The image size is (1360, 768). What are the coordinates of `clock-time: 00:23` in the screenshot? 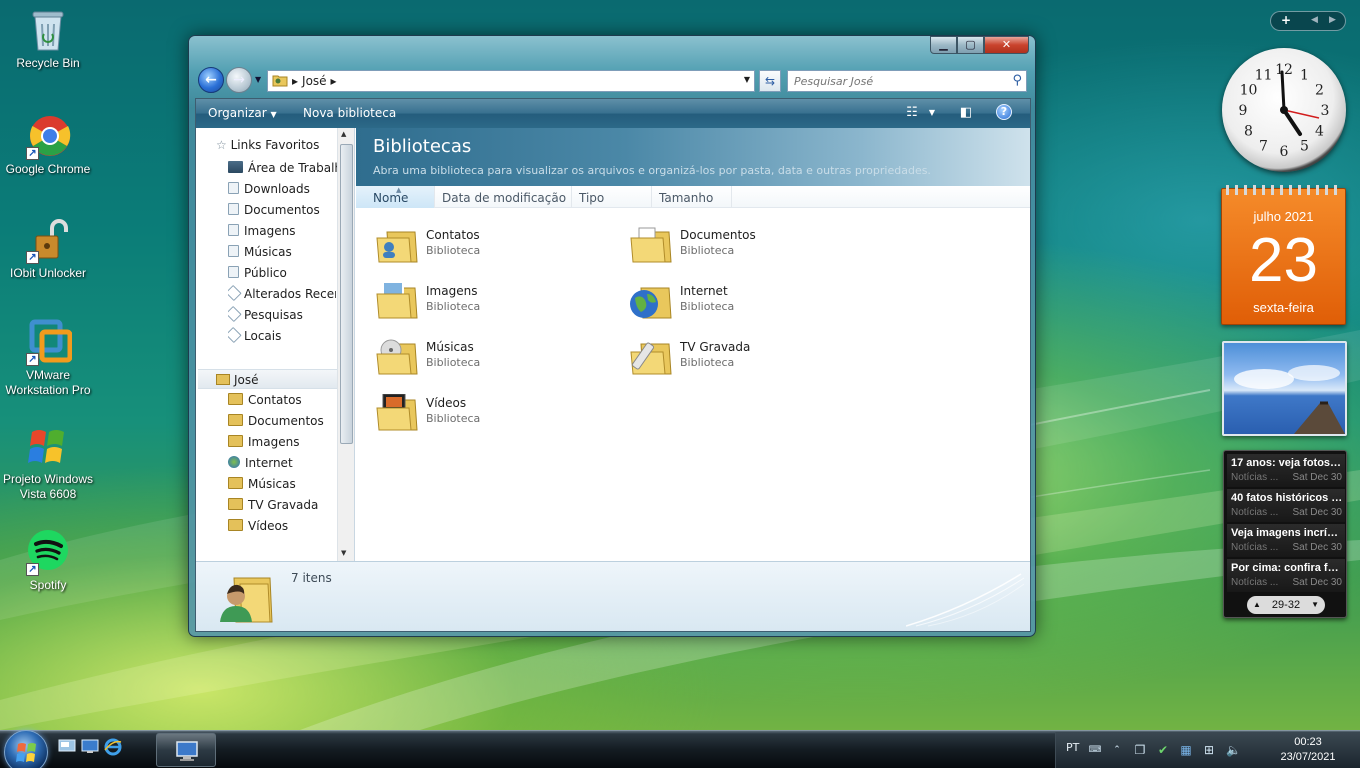 It's located at (1308, 742).